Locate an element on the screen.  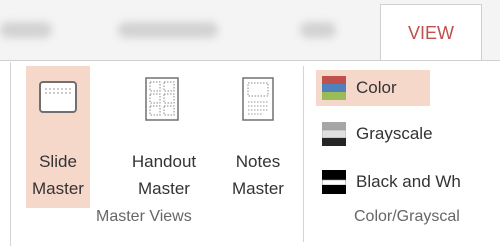
color-icon is located at coordinates (334, 88).